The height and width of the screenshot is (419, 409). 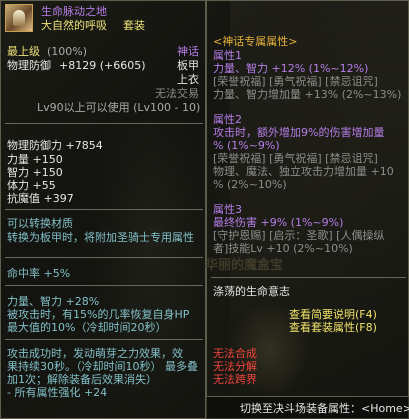 I want to click on stat-str: 力量 +150, so click(x=35, y=159).